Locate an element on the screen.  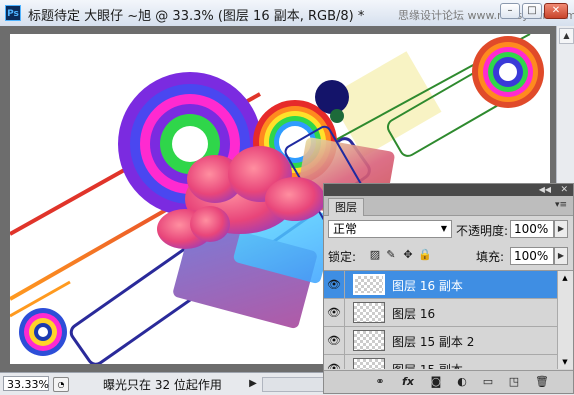
chevron-down-icon: ▼ is located at coordinates (443, 228).